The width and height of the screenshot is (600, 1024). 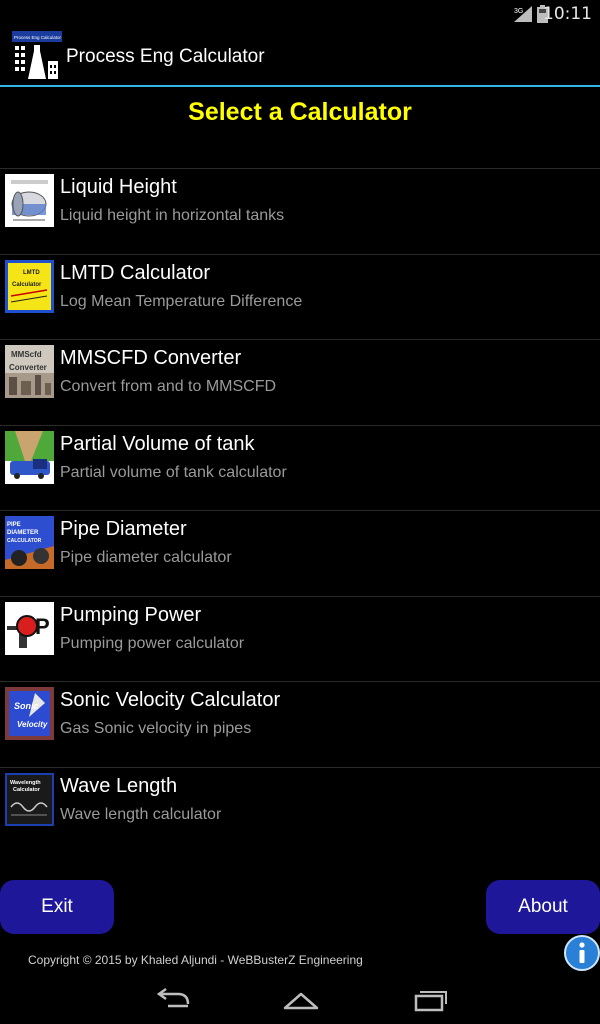 I want to click on back-icon, so click(x=173, y=1000).